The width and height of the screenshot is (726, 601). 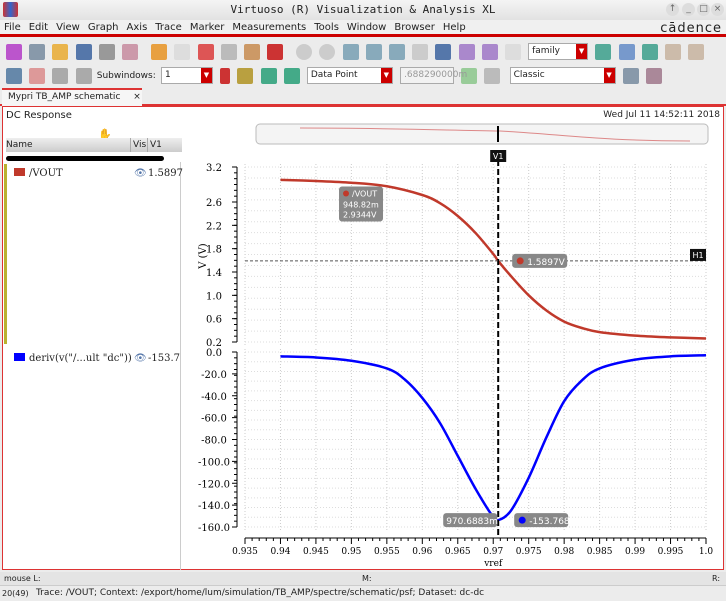 What do you see at coordinates (214, 353) in the screenshot?
I see `y-tick-label: 0.0` at bounding box center [214, 353].